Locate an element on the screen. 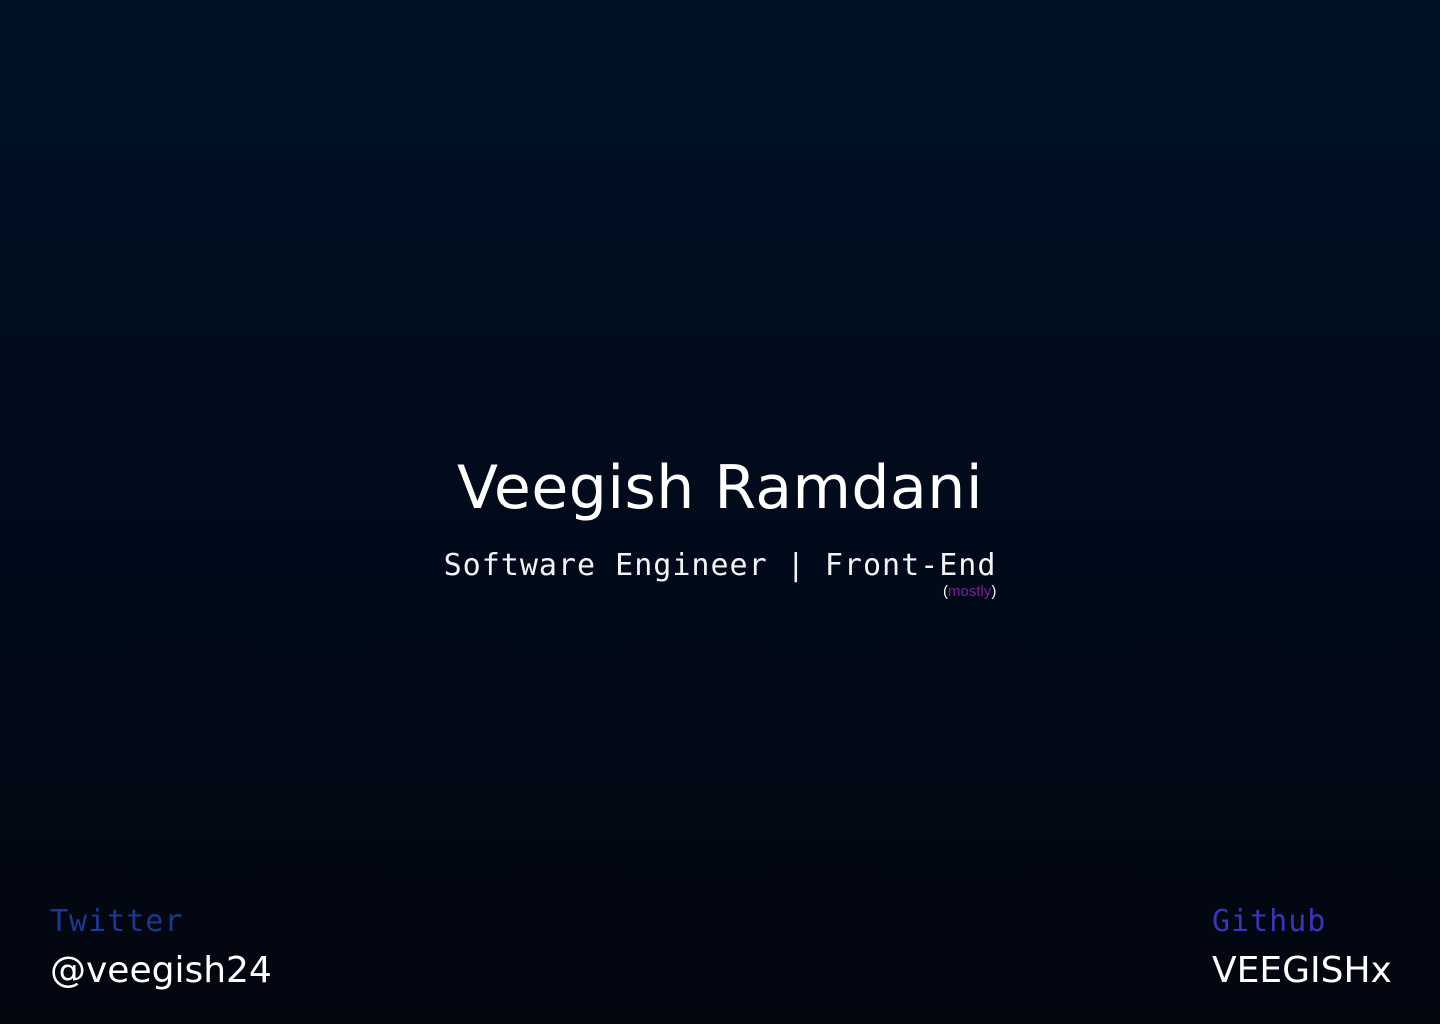 Image resolution: width=1440 pixels, height=1024 pixels. page-title: Veegish Ramdani is located at coordinates (720, 488).